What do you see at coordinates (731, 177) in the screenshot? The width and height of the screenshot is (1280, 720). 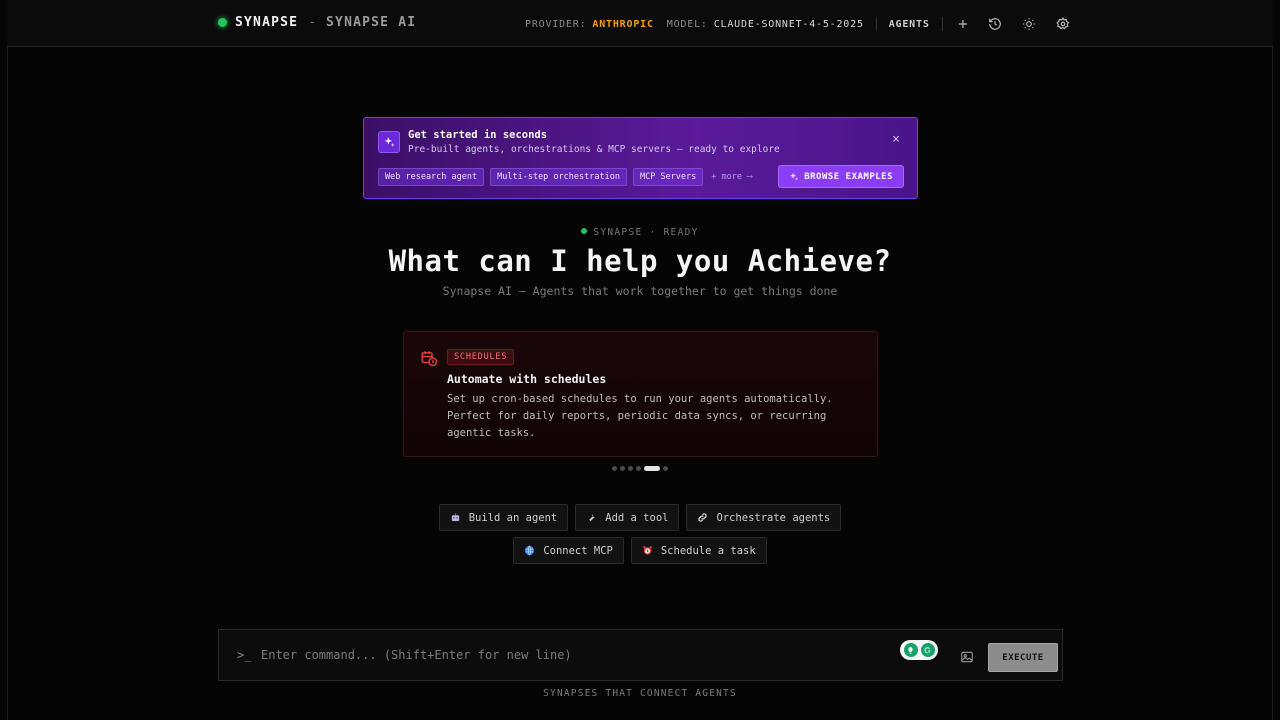 I see `more-link: + more ⟶` at bounding box center [731, 177].